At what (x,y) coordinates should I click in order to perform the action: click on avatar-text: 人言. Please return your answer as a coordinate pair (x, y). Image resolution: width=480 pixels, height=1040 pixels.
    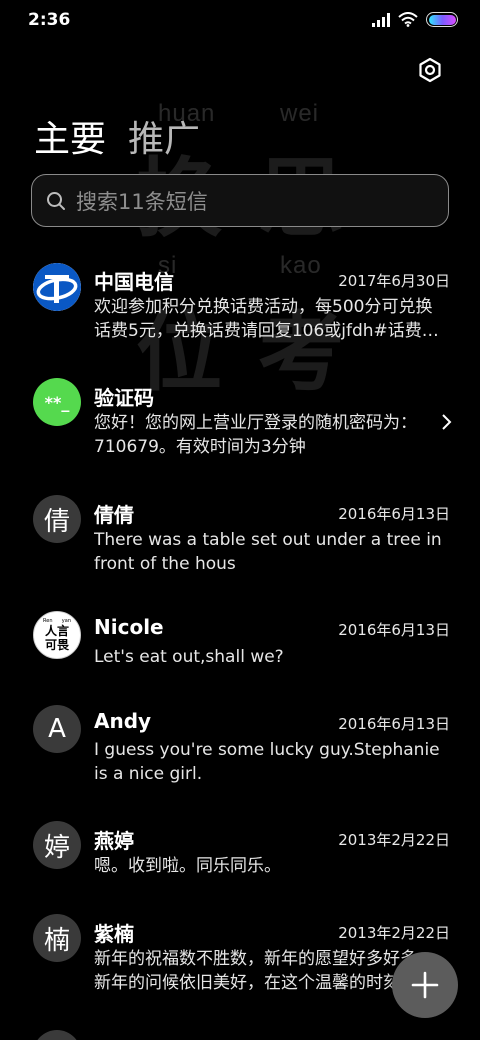
    Looking at the image, I should click on (56, 631).